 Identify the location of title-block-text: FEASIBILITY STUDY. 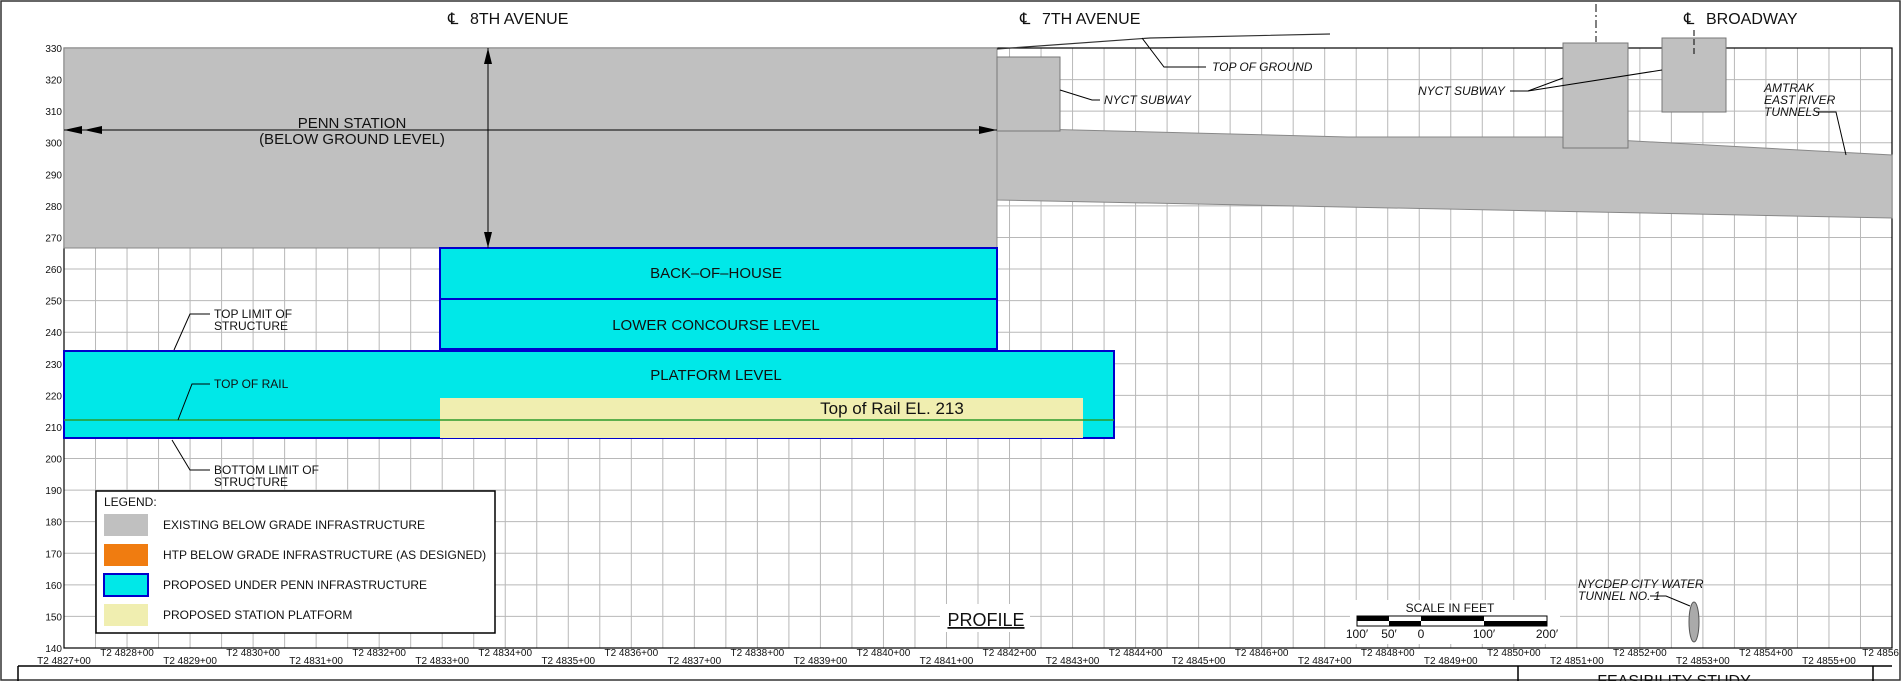
(1674, 677).